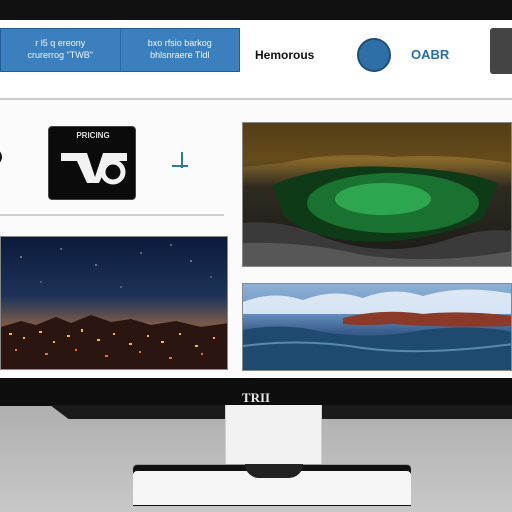 The image size is (512, 512). Describe the element at coordinates (179, 43) in the screenshot. I see `nav-item-2-line-1: bxo rfsio barkog` at that location.